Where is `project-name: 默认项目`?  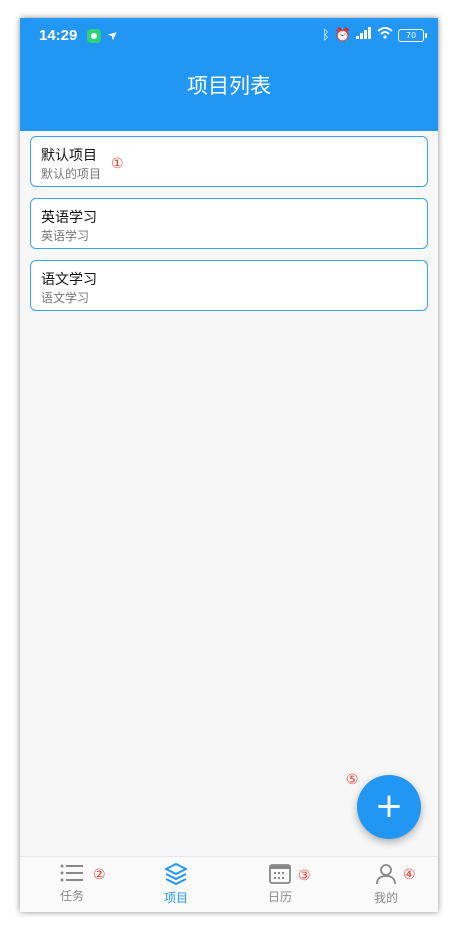 project-name: 默认项目 is located at coordinates (69, 156).